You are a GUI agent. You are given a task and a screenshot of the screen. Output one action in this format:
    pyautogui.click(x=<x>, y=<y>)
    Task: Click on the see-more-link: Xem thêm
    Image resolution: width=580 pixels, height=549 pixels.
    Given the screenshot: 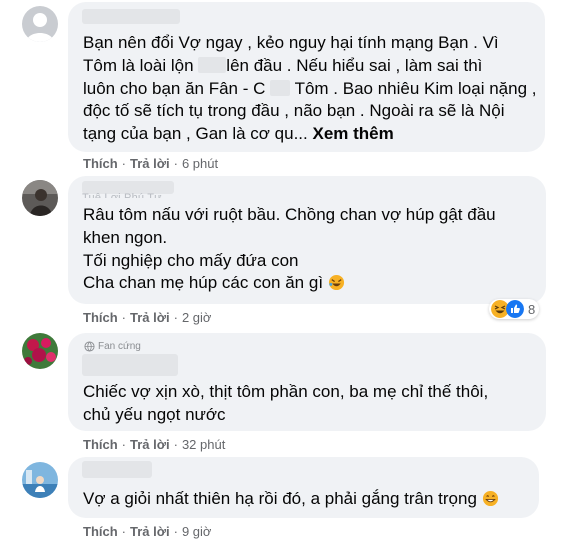 What is the action you would take?
    pyautogui.click(x=352, y=133)
    